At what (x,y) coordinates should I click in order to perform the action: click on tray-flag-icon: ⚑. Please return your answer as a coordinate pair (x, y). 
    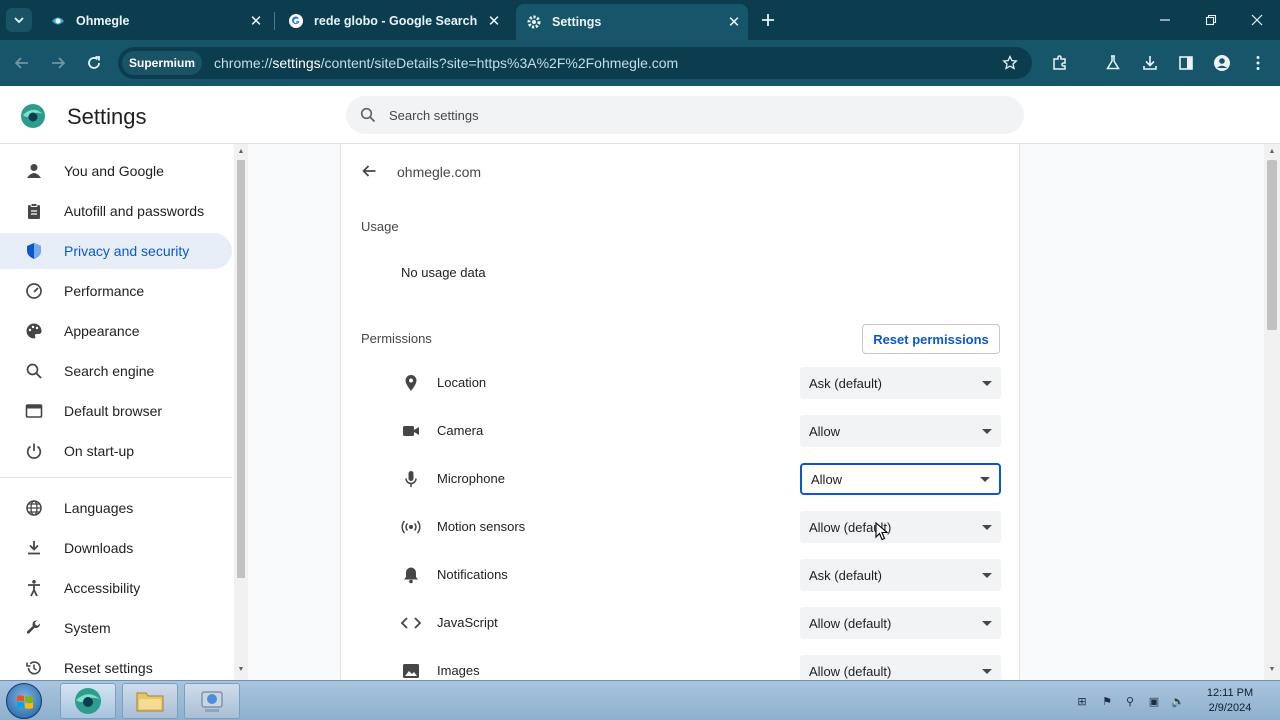
    Looking at the image, I should click on (1107, 701).